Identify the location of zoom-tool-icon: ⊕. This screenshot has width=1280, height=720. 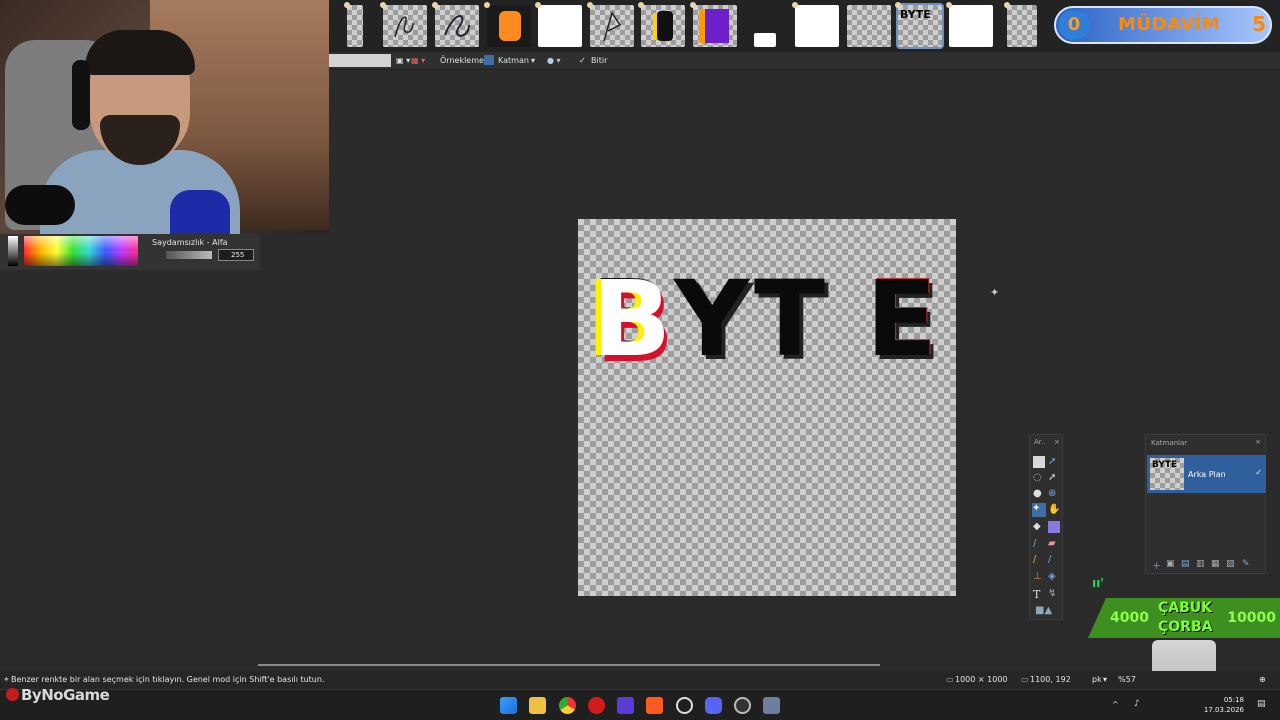
(1054, 494).